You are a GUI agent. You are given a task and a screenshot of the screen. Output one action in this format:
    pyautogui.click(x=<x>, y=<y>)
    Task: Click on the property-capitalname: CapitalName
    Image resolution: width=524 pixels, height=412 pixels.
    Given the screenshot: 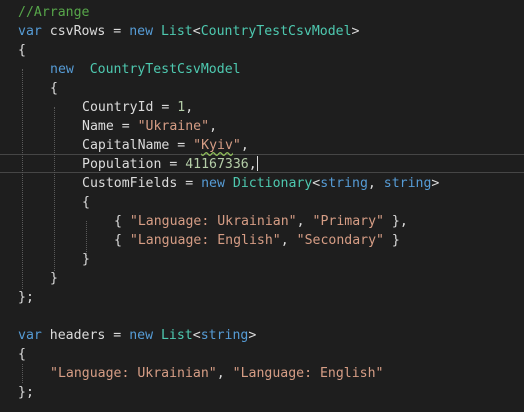 What is the action you would take?
    pyautogui.click(x=126, y=145)
    